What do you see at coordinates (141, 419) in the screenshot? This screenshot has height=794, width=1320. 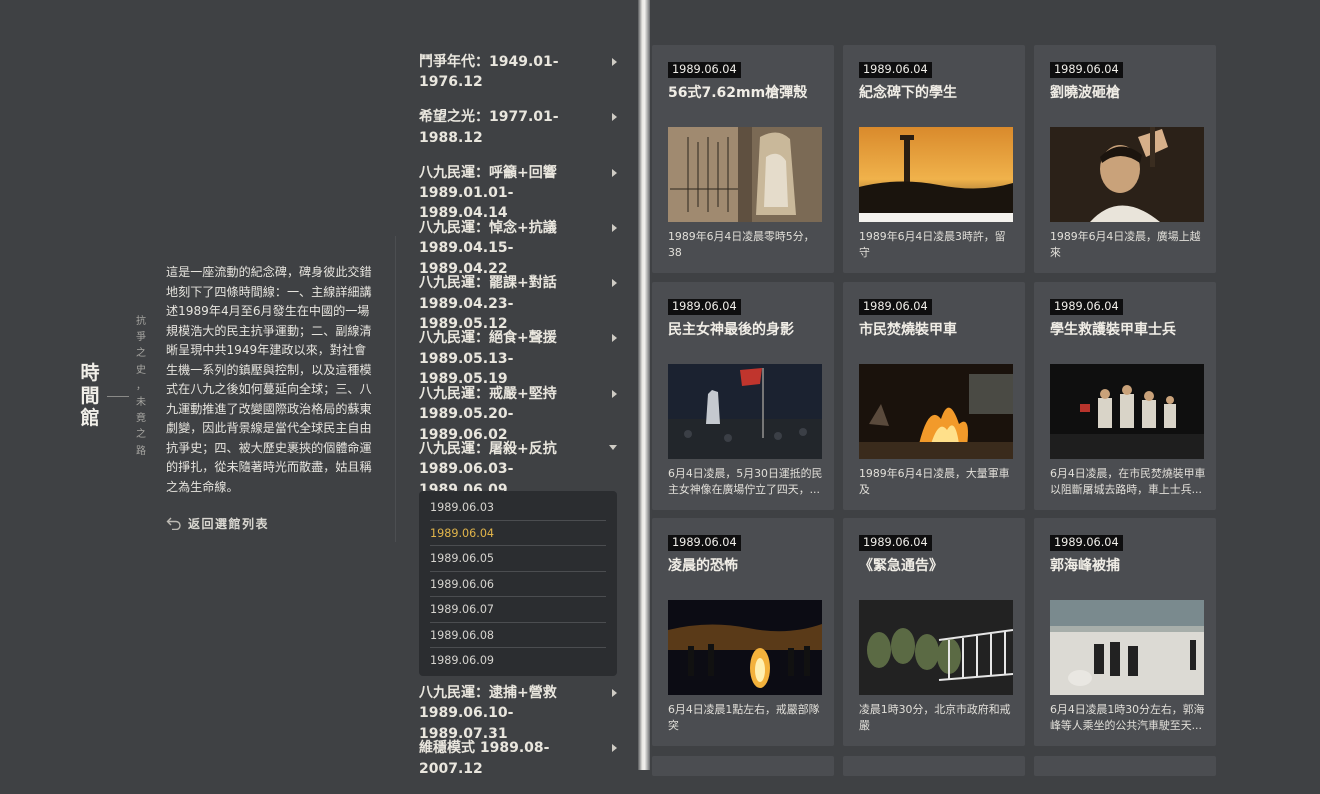 I see `subtitle-char: 竟` at bounding box center [141, 419].